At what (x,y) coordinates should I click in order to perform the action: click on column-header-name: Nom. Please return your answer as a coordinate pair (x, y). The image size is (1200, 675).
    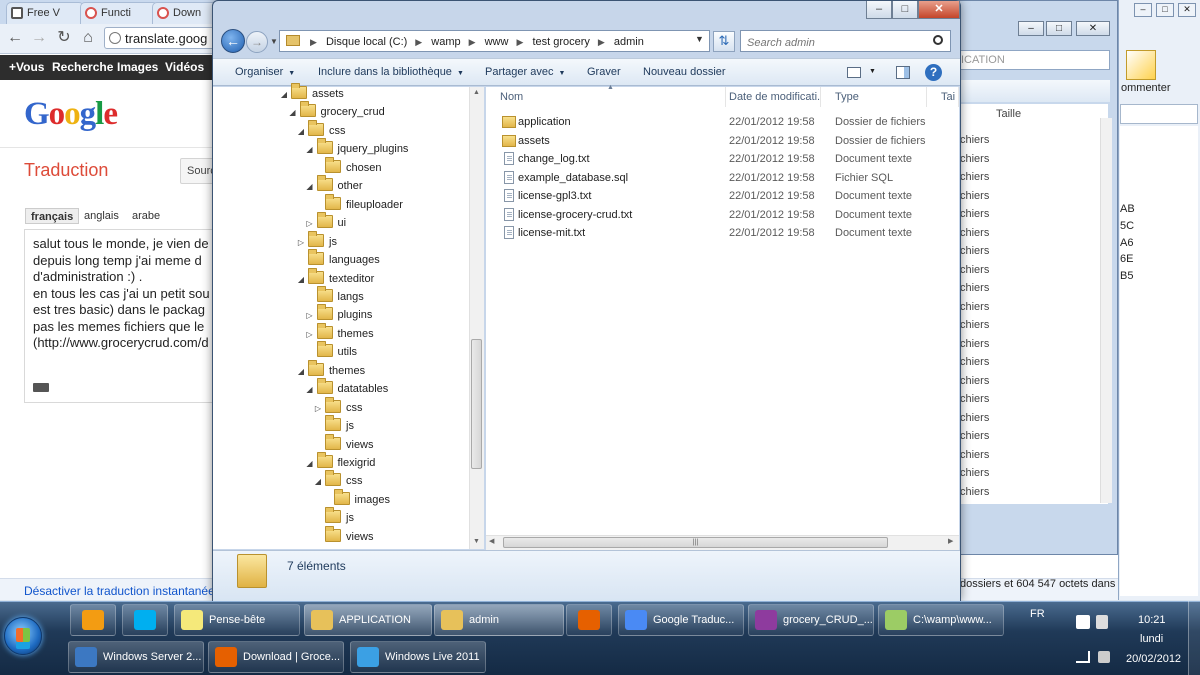
    Looking at the image, I should click on (606, 97).